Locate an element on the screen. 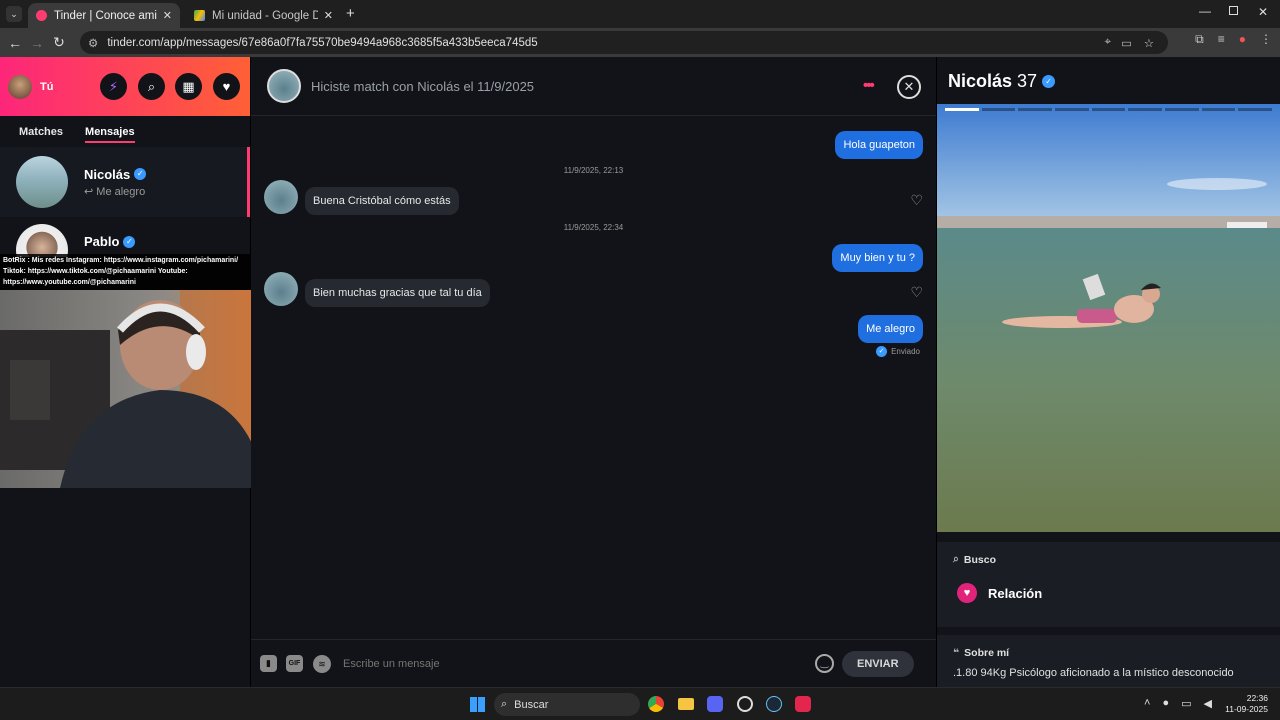 This screenshot has height=720, width=1280. looking-value: Relación is located at coordinates (1015, 593).